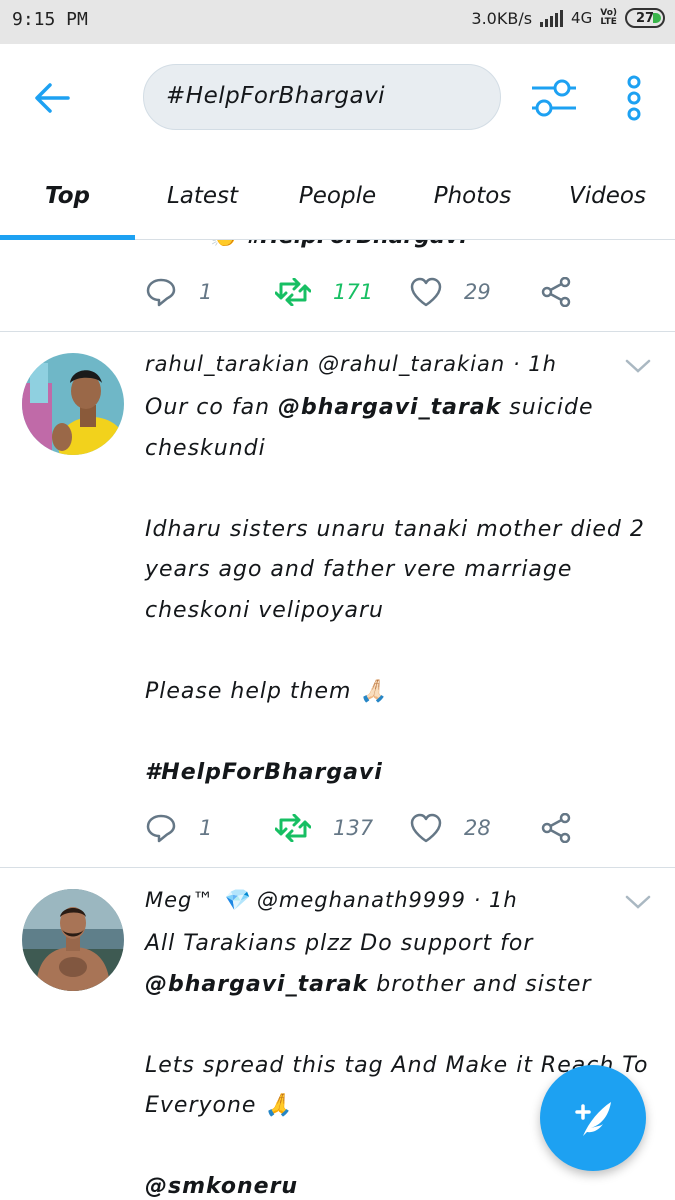  I want to click on search-tabs: Top Latest People Photos Videos, so click(337, 196).